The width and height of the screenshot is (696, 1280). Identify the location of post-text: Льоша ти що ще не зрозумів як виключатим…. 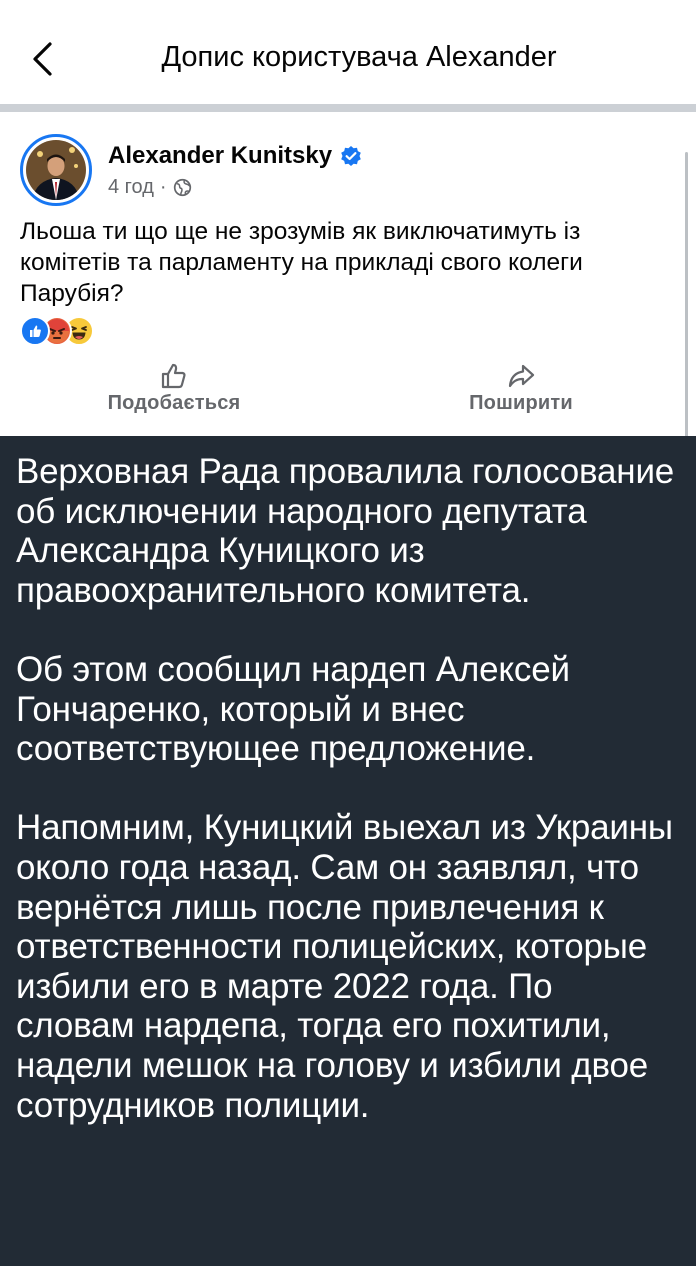
(301, 262).